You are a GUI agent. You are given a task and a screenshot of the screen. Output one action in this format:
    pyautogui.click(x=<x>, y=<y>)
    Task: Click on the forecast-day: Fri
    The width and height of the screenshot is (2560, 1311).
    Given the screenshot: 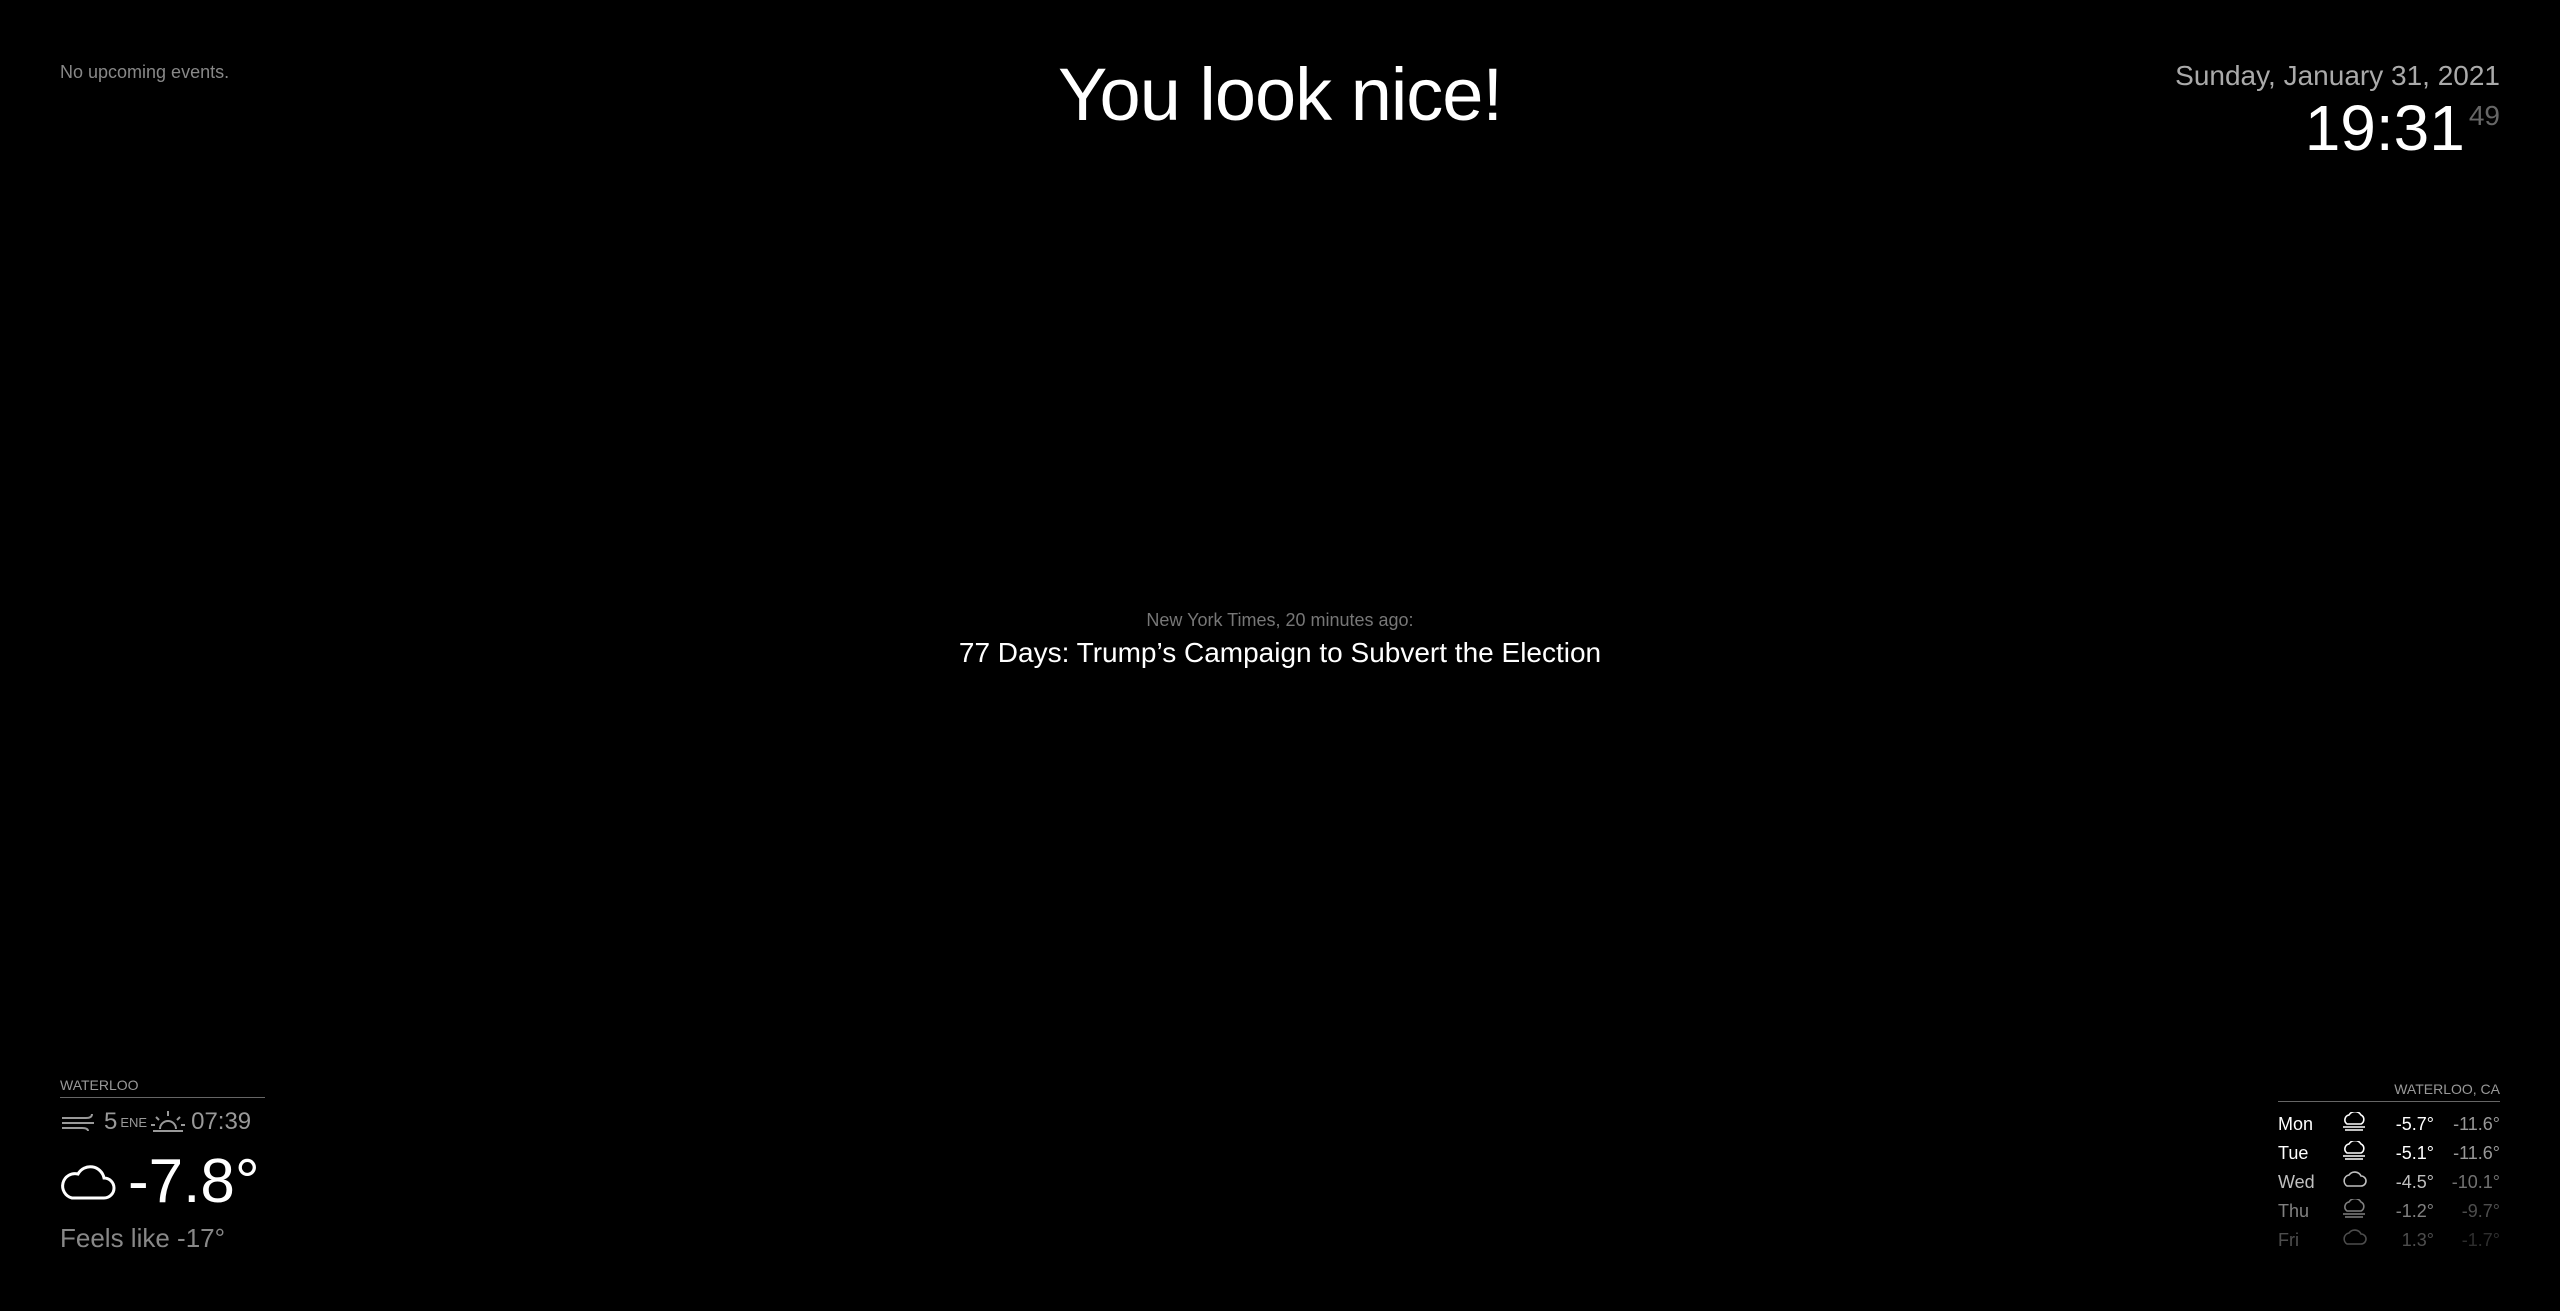 What is the action you would take?
    pyautogui.click(x=2288, y=1240)
    